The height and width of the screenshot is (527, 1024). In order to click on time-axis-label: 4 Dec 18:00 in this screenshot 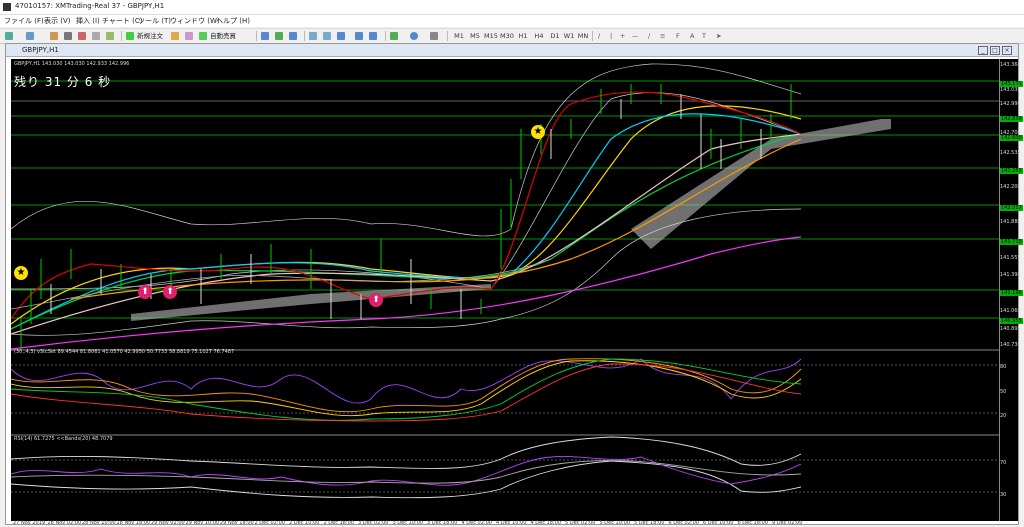, I will do `click(545, 523)`.